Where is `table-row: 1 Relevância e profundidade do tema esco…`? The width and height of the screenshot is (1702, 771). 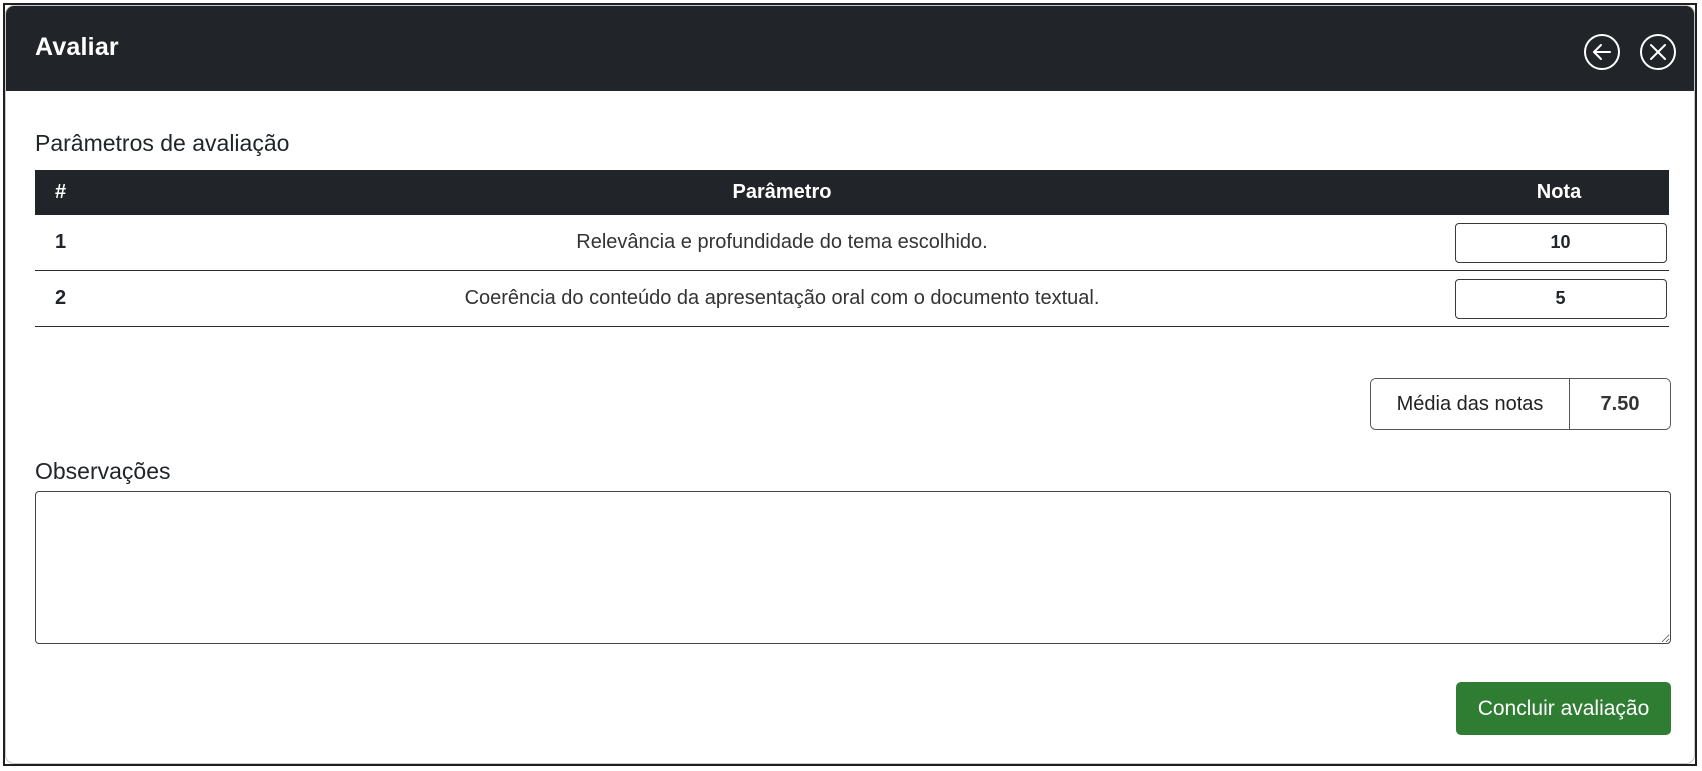
table-row: 1 Relevância e profundidade do tema esco… is located at coordinates (852, 243).